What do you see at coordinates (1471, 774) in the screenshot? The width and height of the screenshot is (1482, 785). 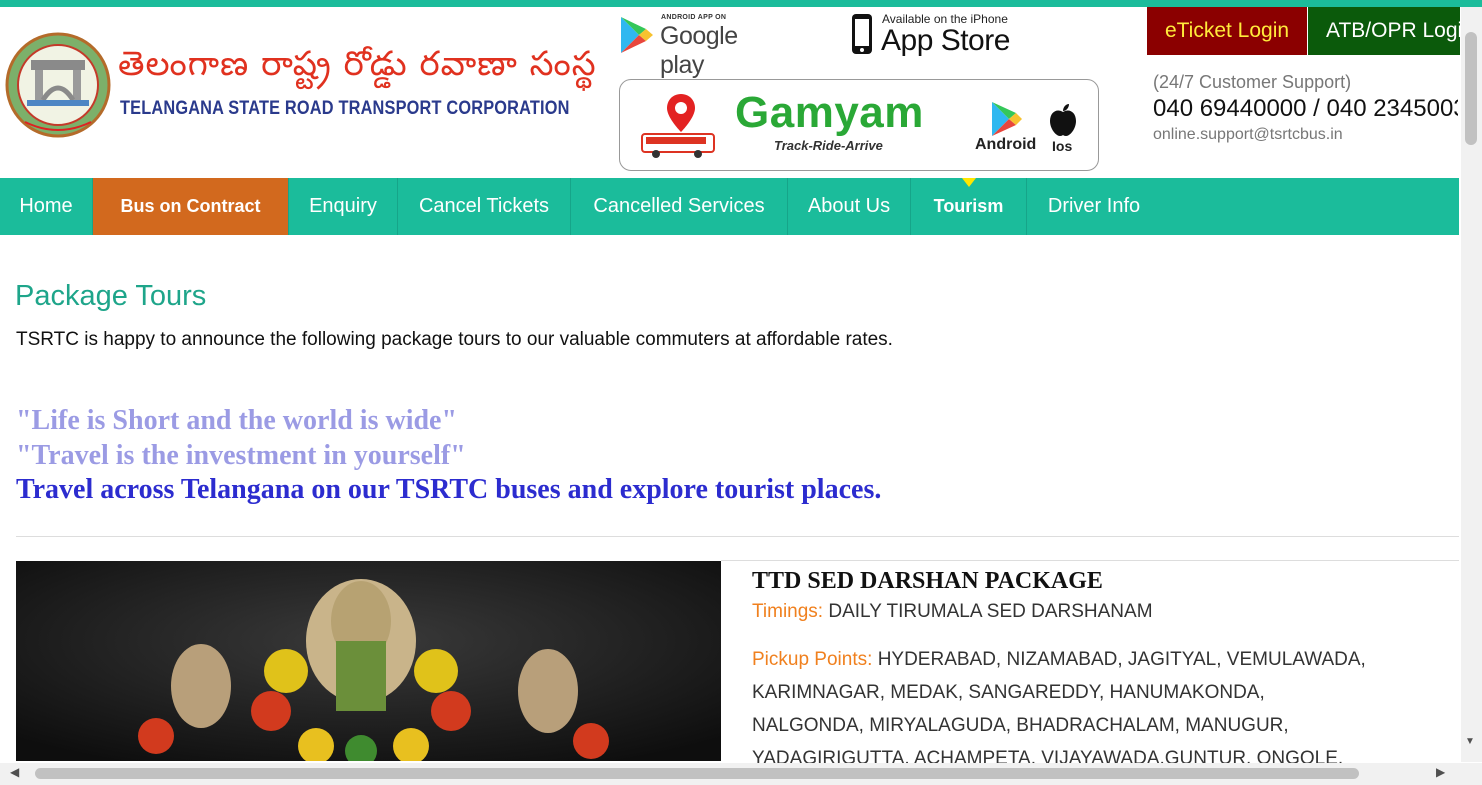 I see `scrollbar-corner` at bounding box center [1471, 774].